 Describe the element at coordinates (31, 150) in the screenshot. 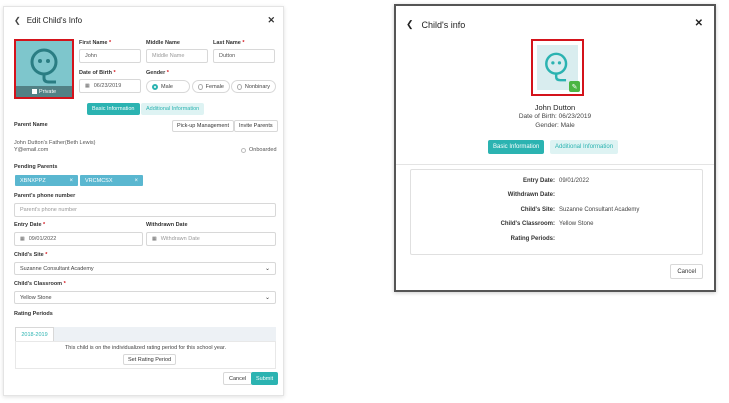

I see `parent-email-text: Y@email.com` at that location.